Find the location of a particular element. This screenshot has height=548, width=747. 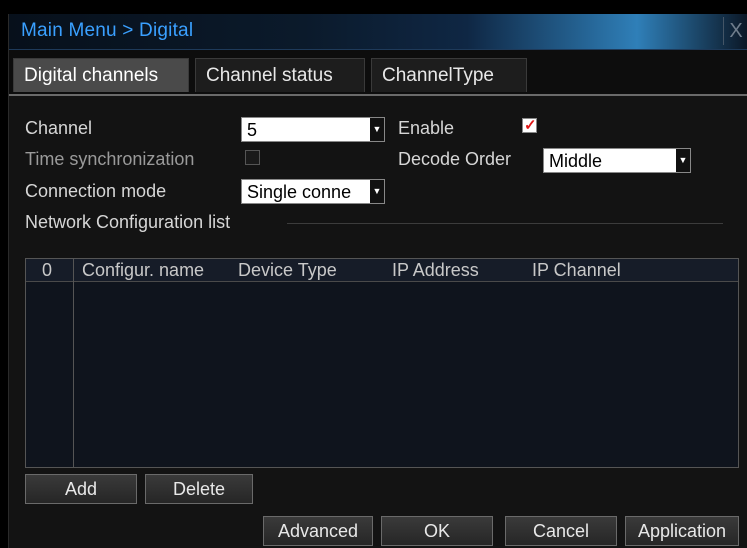

tab-digital-channels: Digital channels is located at coordinates (101, 75).